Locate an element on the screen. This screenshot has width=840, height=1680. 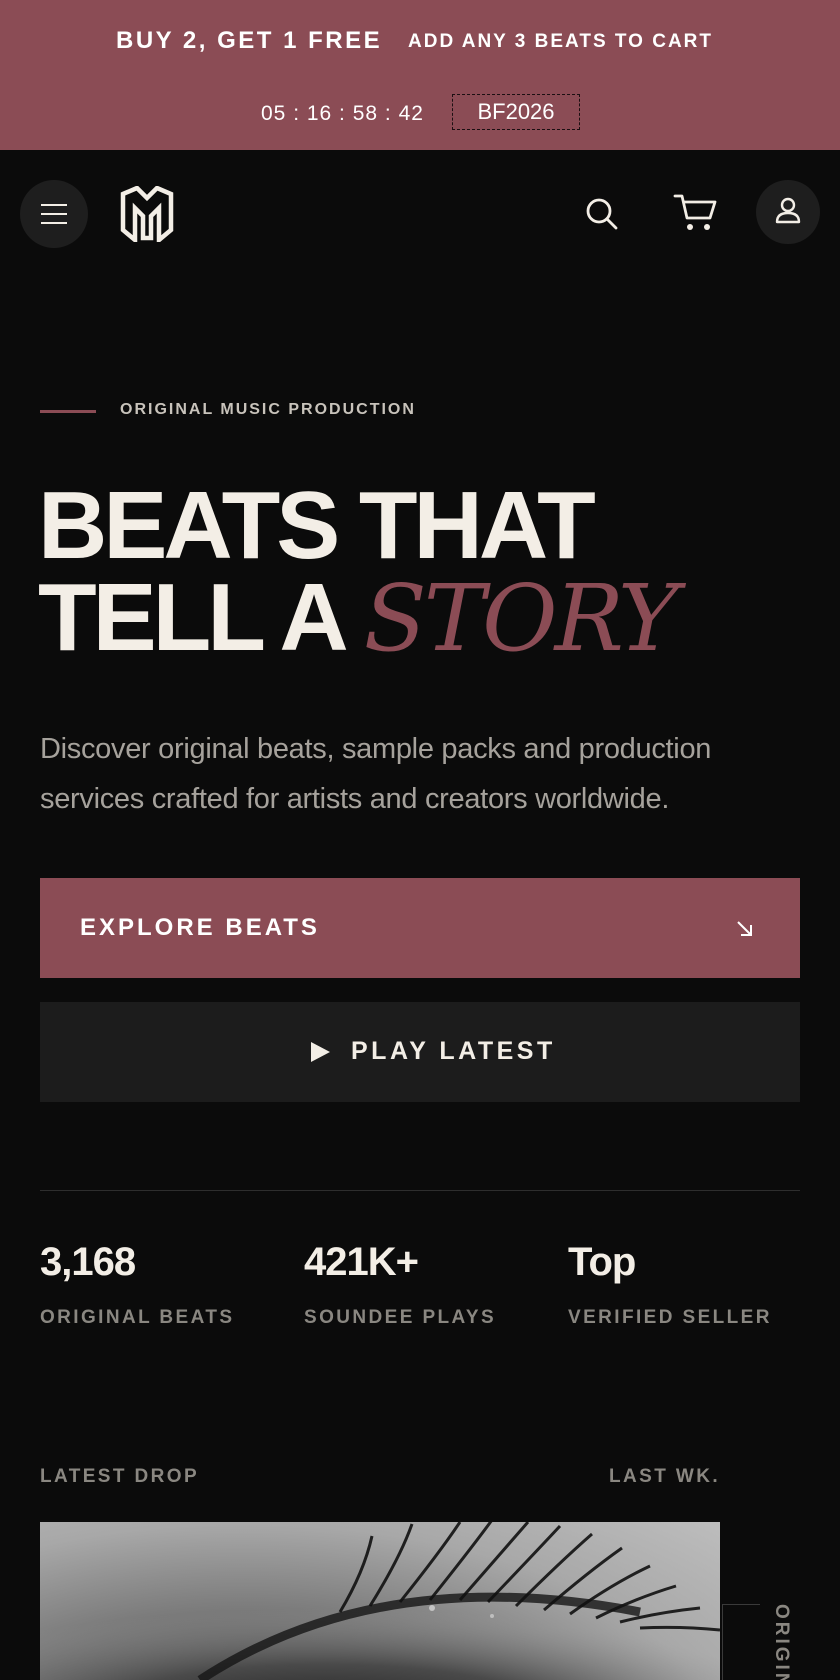
stat-verified-seller: Top VERIFIED SELLER is located at coordinates (698, 1284).